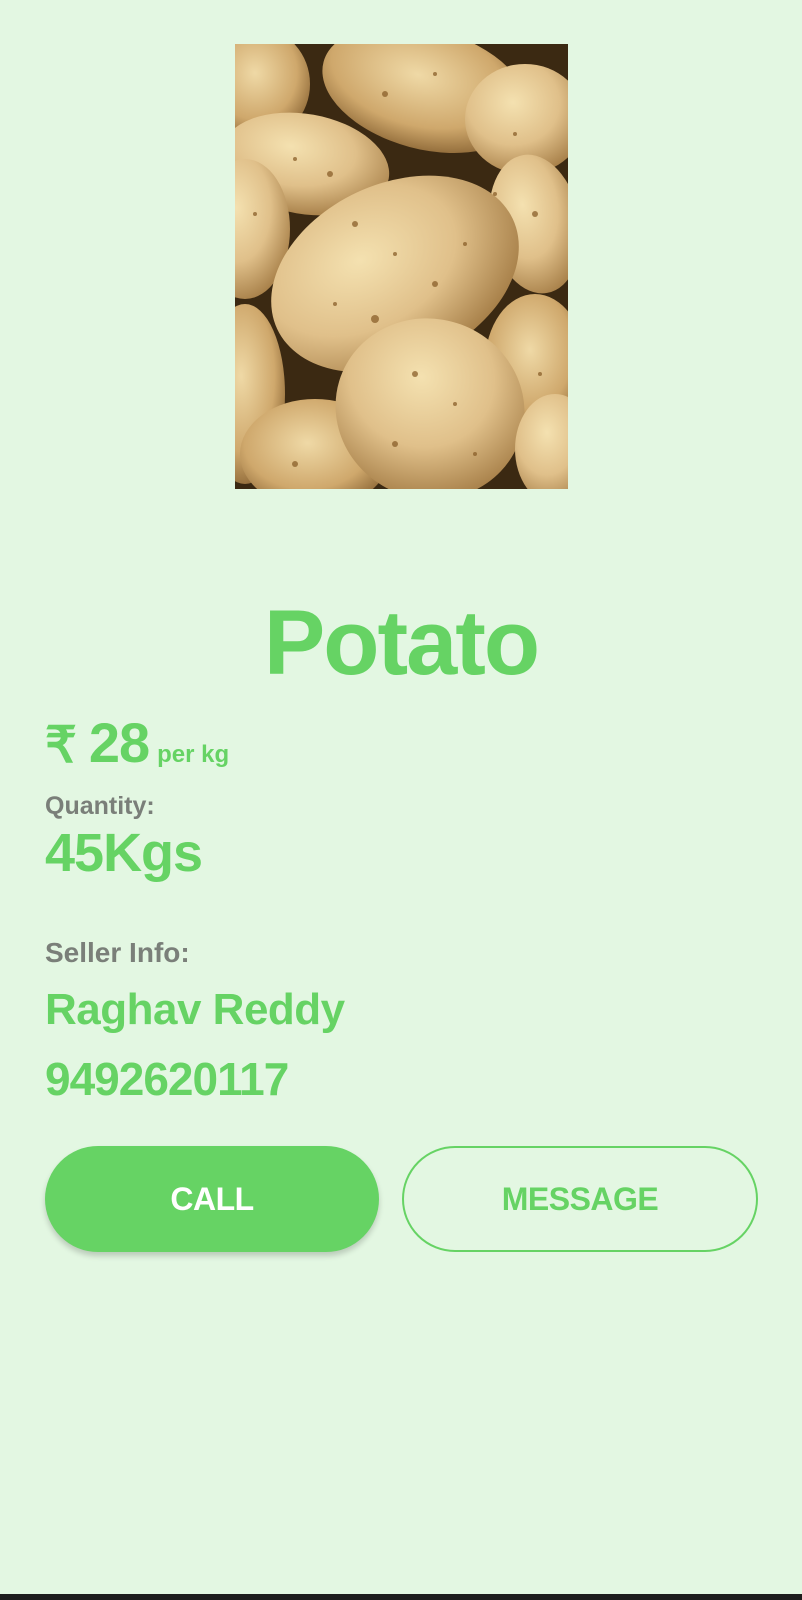 The height and width of the screenshot is (1600, 802). What do you see at coordinates (124, 853) in the screenshot?
I see `quantity-value: 45Kgs` at bounding box center [124, 853].